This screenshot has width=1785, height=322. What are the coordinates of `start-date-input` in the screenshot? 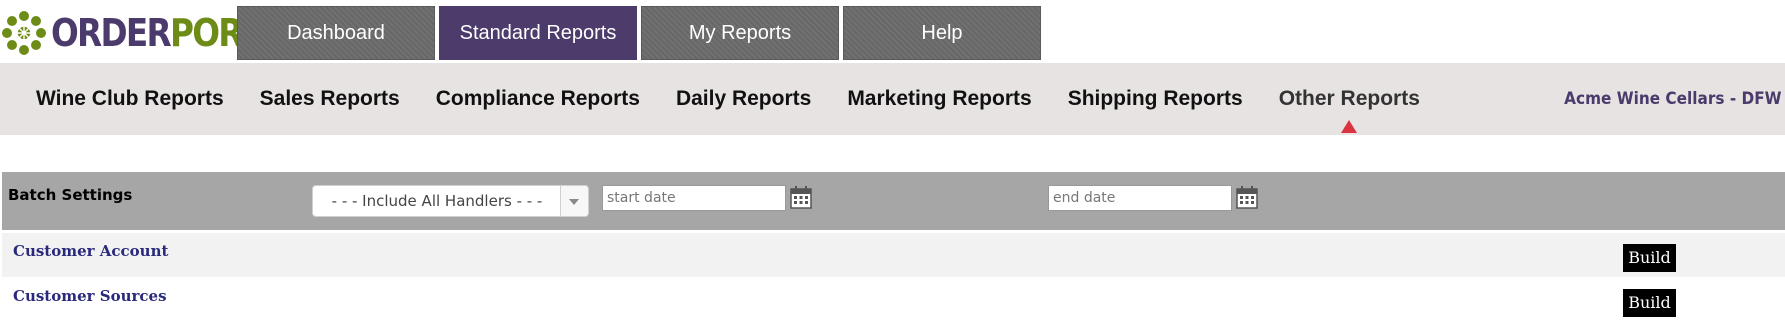 It's located at (694, 198).